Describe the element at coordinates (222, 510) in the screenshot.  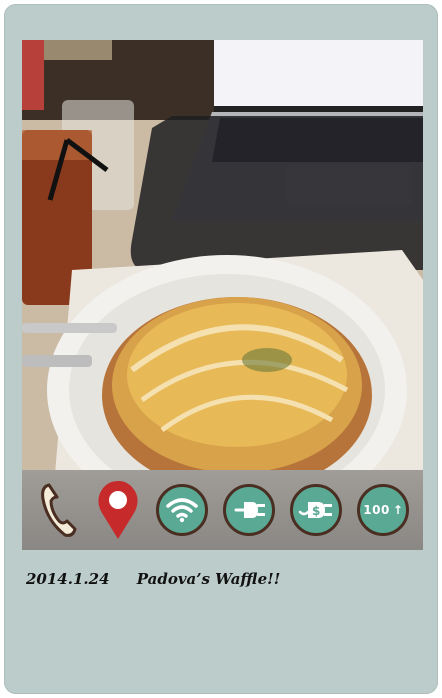
I see `amenities-icon-bar: $ 100 ↑` at that location.